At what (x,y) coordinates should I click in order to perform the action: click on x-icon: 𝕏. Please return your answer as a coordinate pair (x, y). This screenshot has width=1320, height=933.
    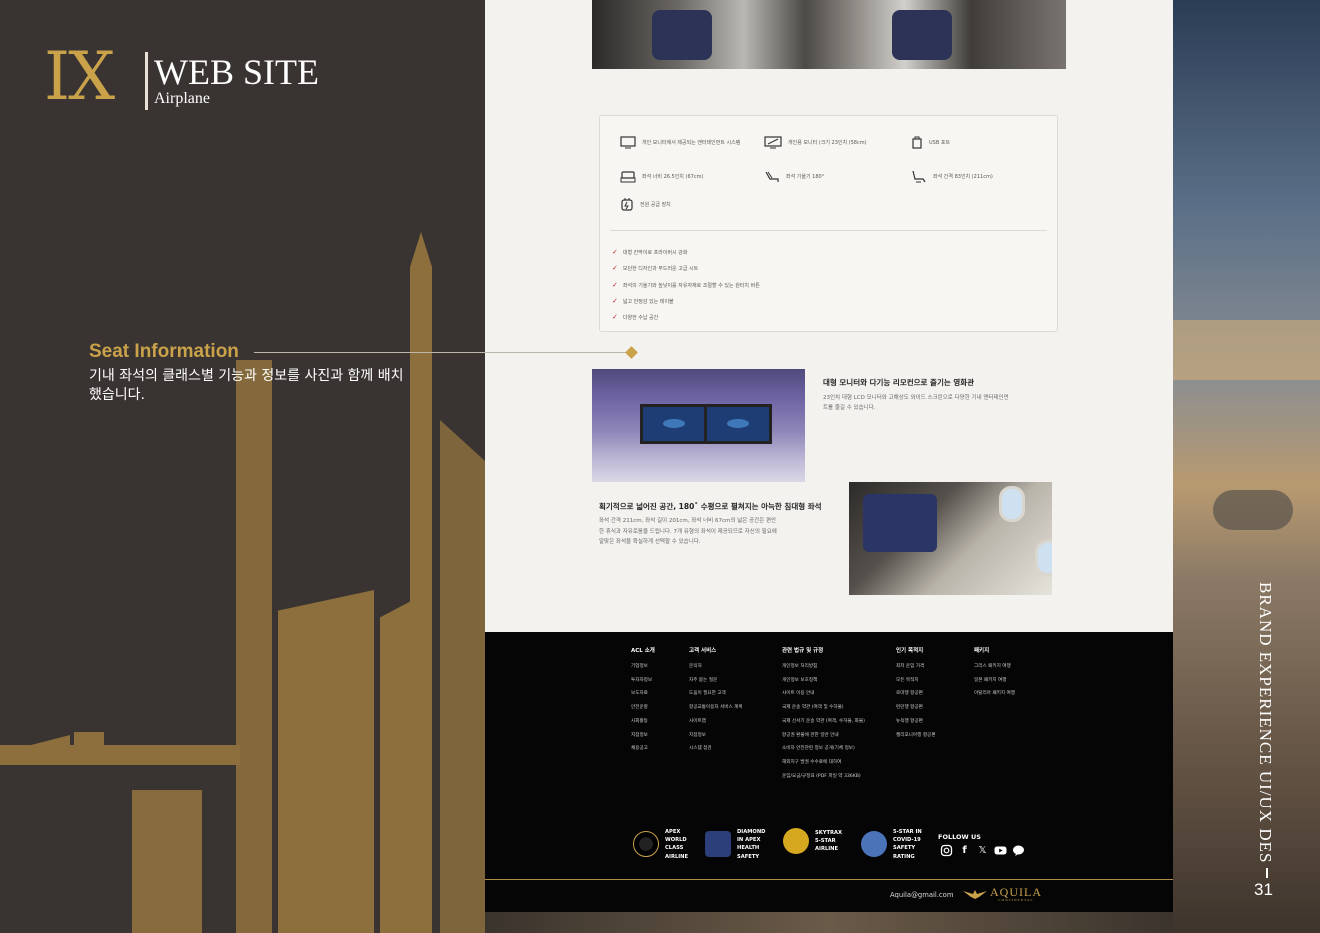
    Looking at the image, I should click on (982, 850).